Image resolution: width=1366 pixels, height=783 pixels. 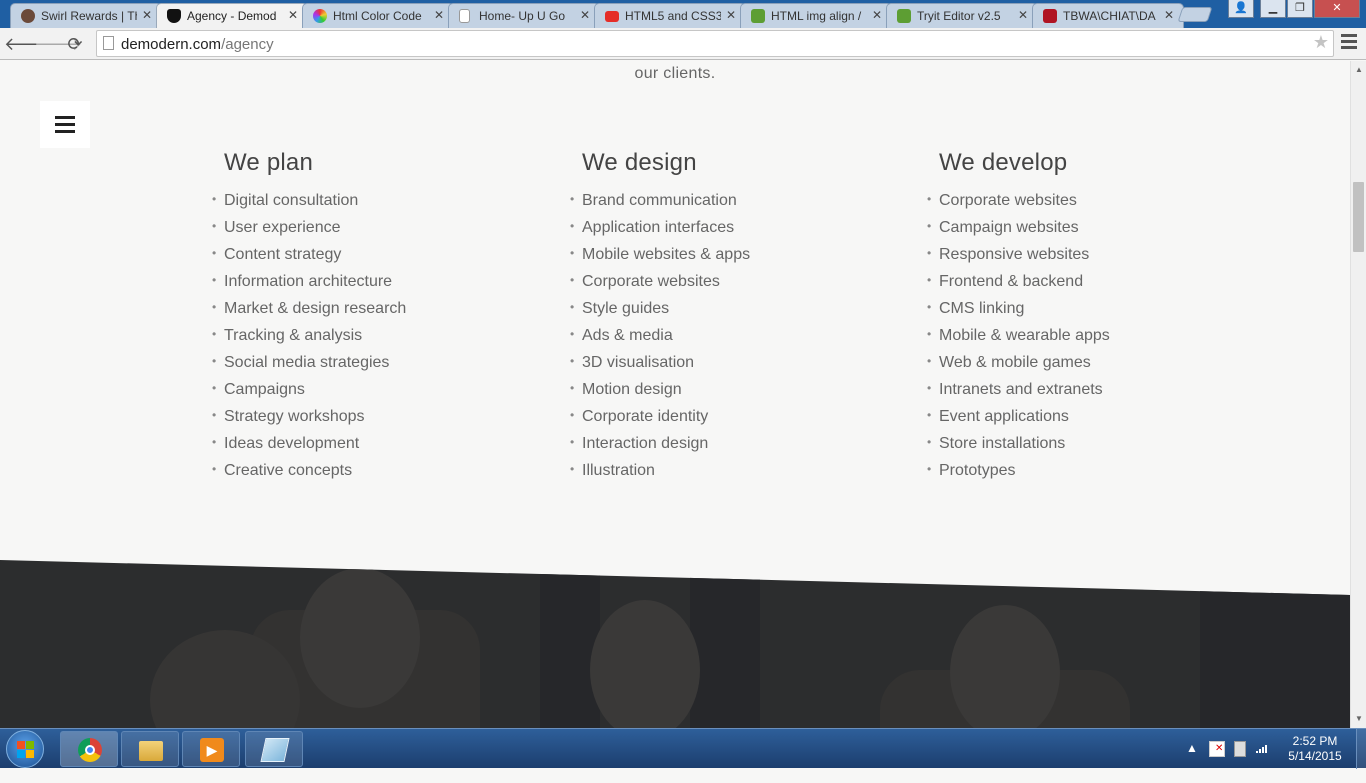 What do you see at coordinates (1108, 15) in the screenshot?
I see `tab-tbwa-chiat-day: TBWA\CHIAT\DA ✕` at bounding box center [1108, 15].